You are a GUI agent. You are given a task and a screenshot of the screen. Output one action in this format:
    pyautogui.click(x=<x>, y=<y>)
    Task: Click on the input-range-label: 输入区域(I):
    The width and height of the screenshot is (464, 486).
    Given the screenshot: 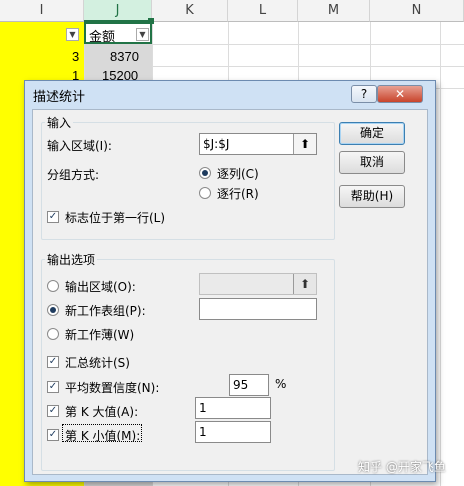 What is the action you would take?
    pyautogui.click(x=79, y=146)
    